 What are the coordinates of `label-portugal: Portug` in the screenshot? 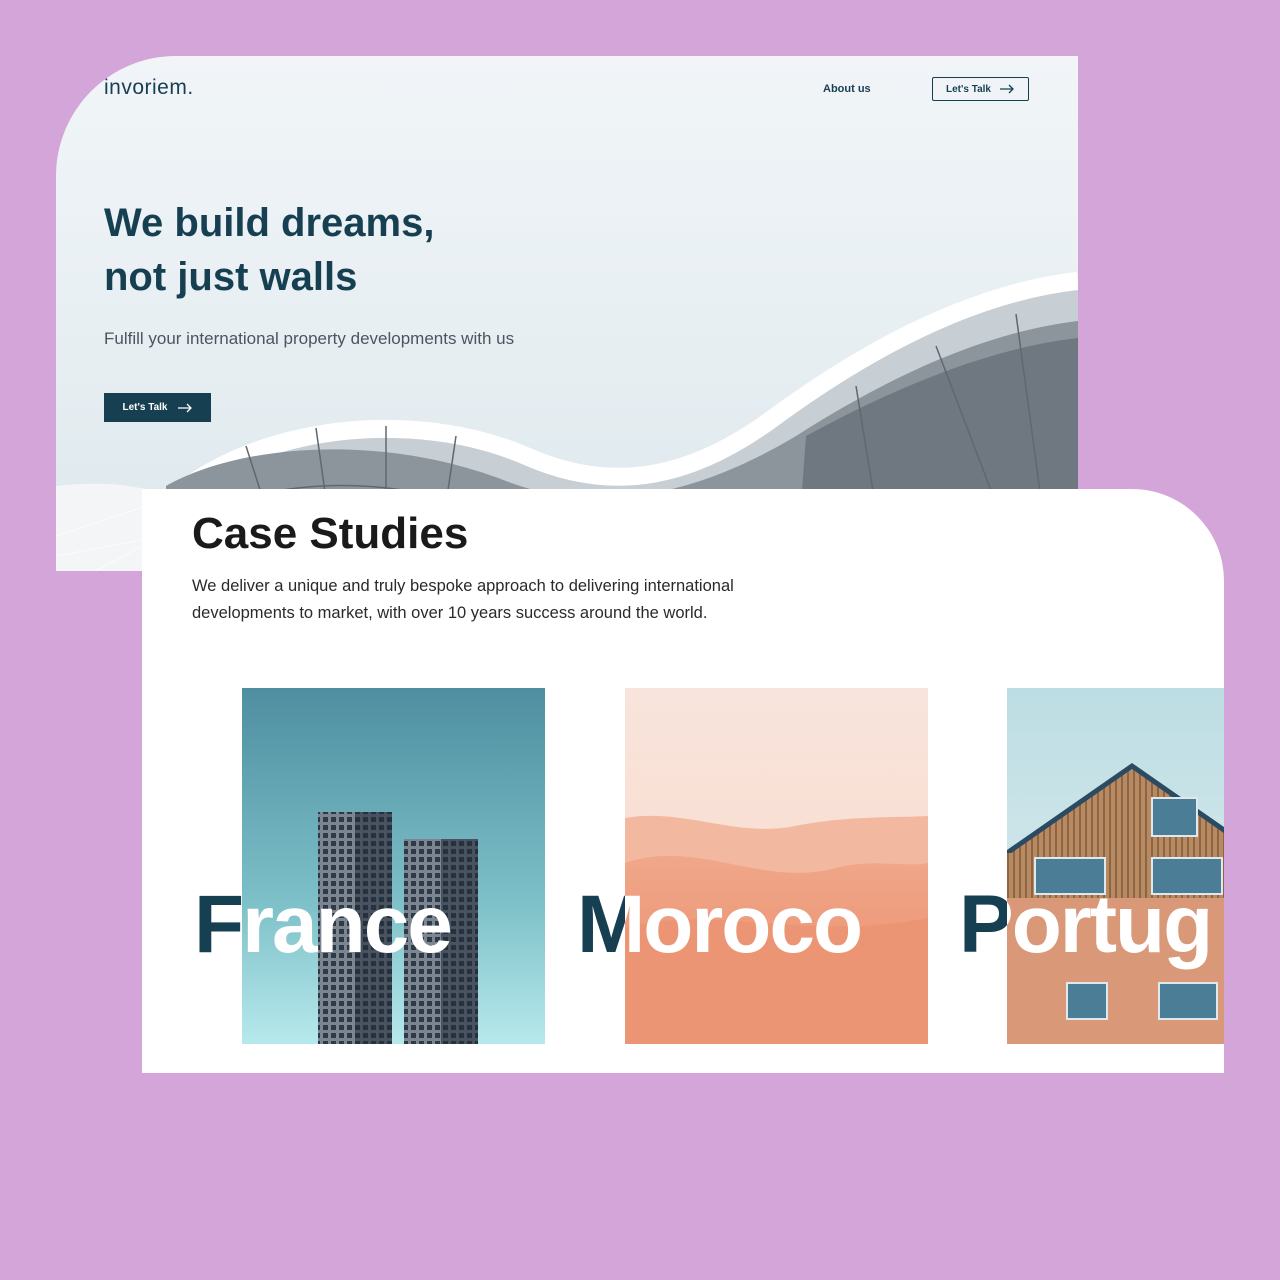 It's located at (1086, 925).